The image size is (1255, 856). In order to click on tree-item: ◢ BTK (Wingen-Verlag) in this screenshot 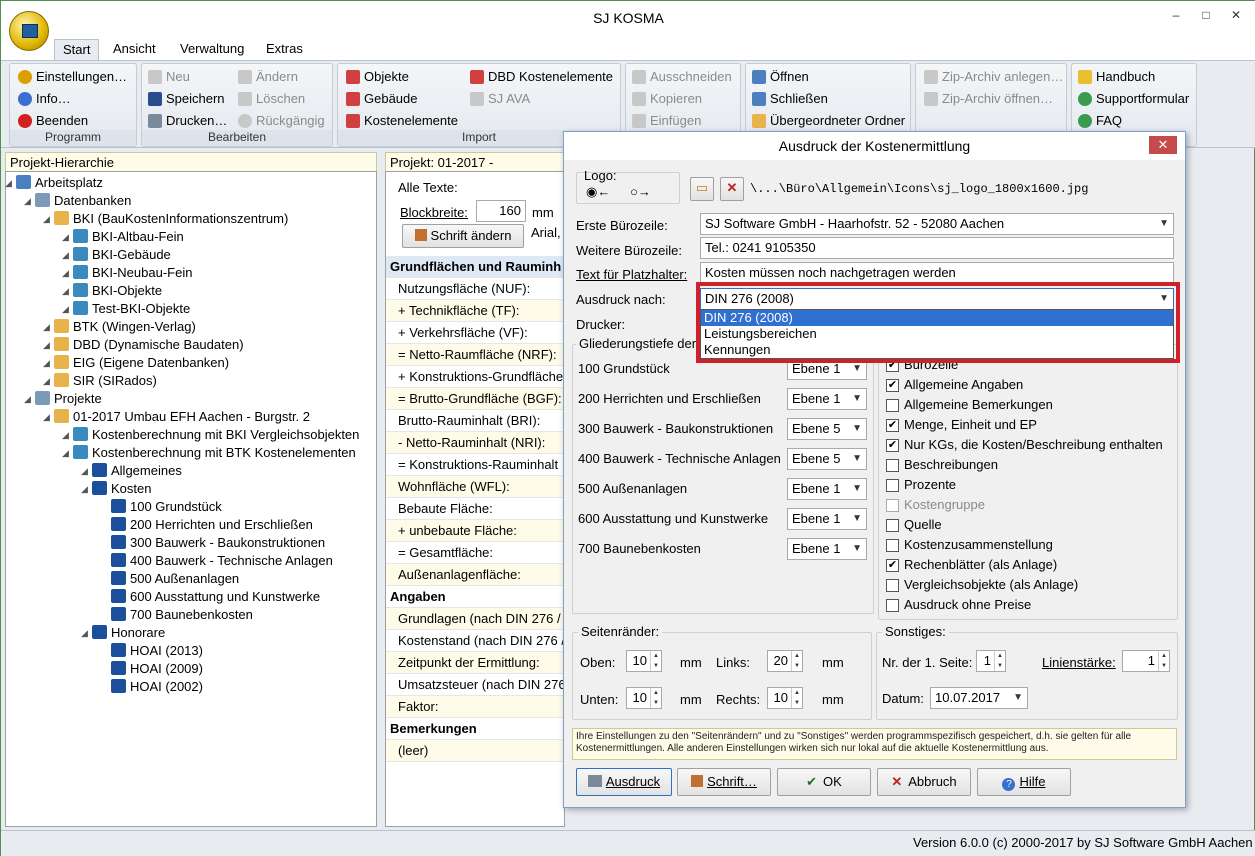, I will do `click(119, 327)`.